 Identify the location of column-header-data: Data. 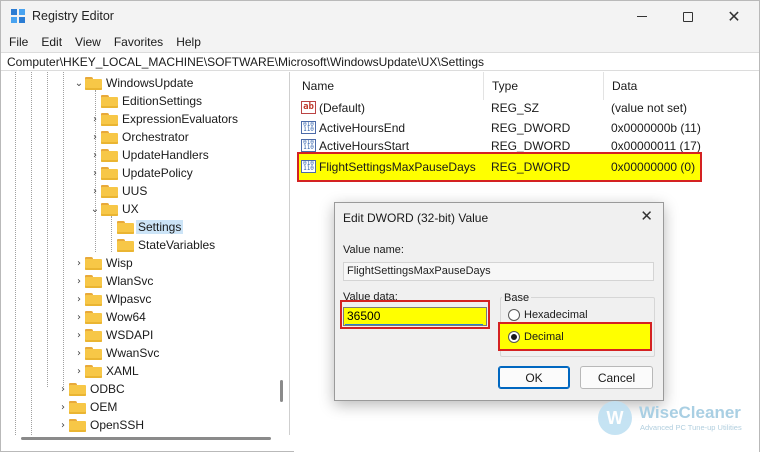
(681, 86).